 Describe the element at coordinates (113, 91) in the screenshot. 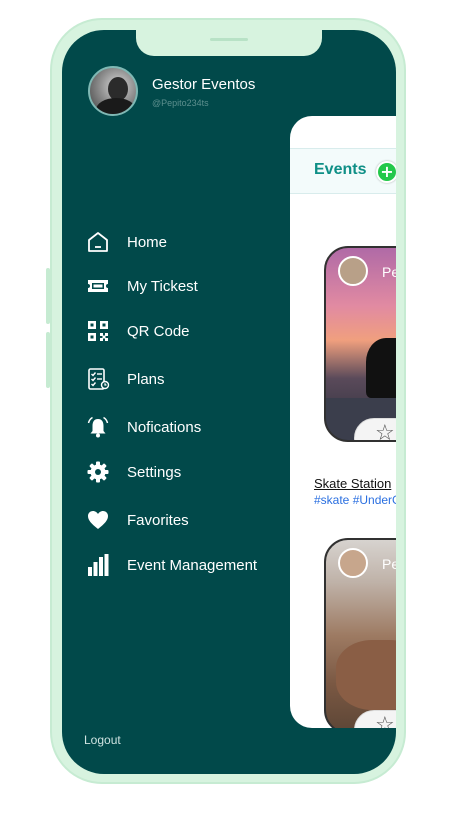

I see `profile-avatar` at that location.